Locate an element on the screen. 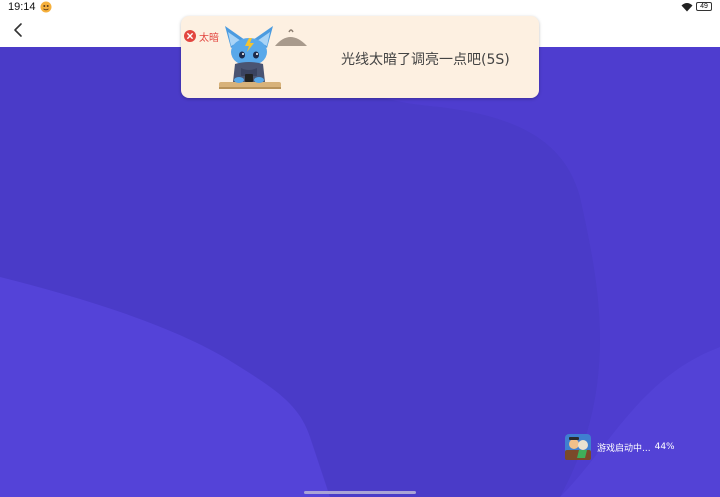  game-thumbnail-icon is located at coordinates (578, 447).